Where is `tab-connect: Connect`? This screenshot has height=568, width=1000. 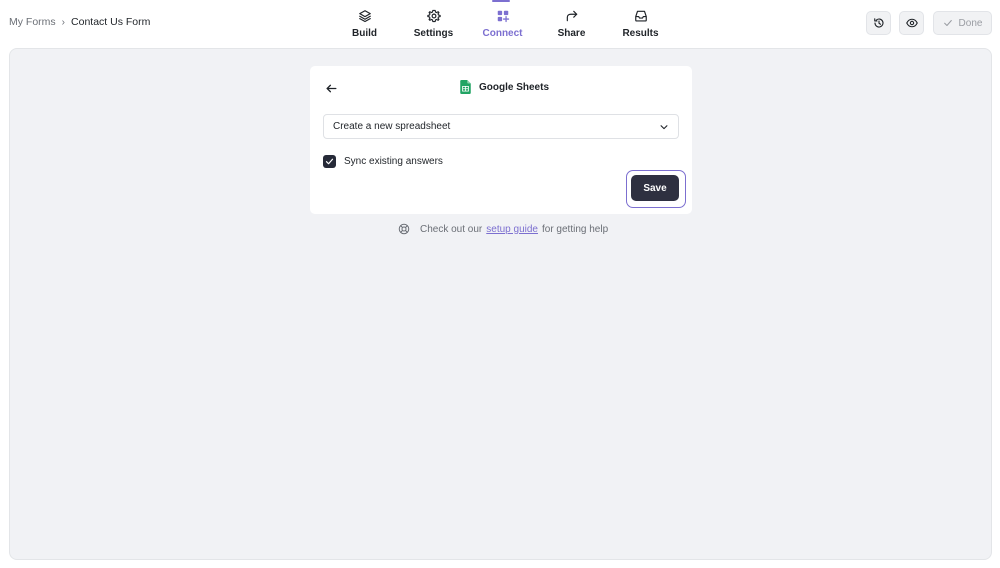 tab-connect: Connect is located at coordinates (502, 23).